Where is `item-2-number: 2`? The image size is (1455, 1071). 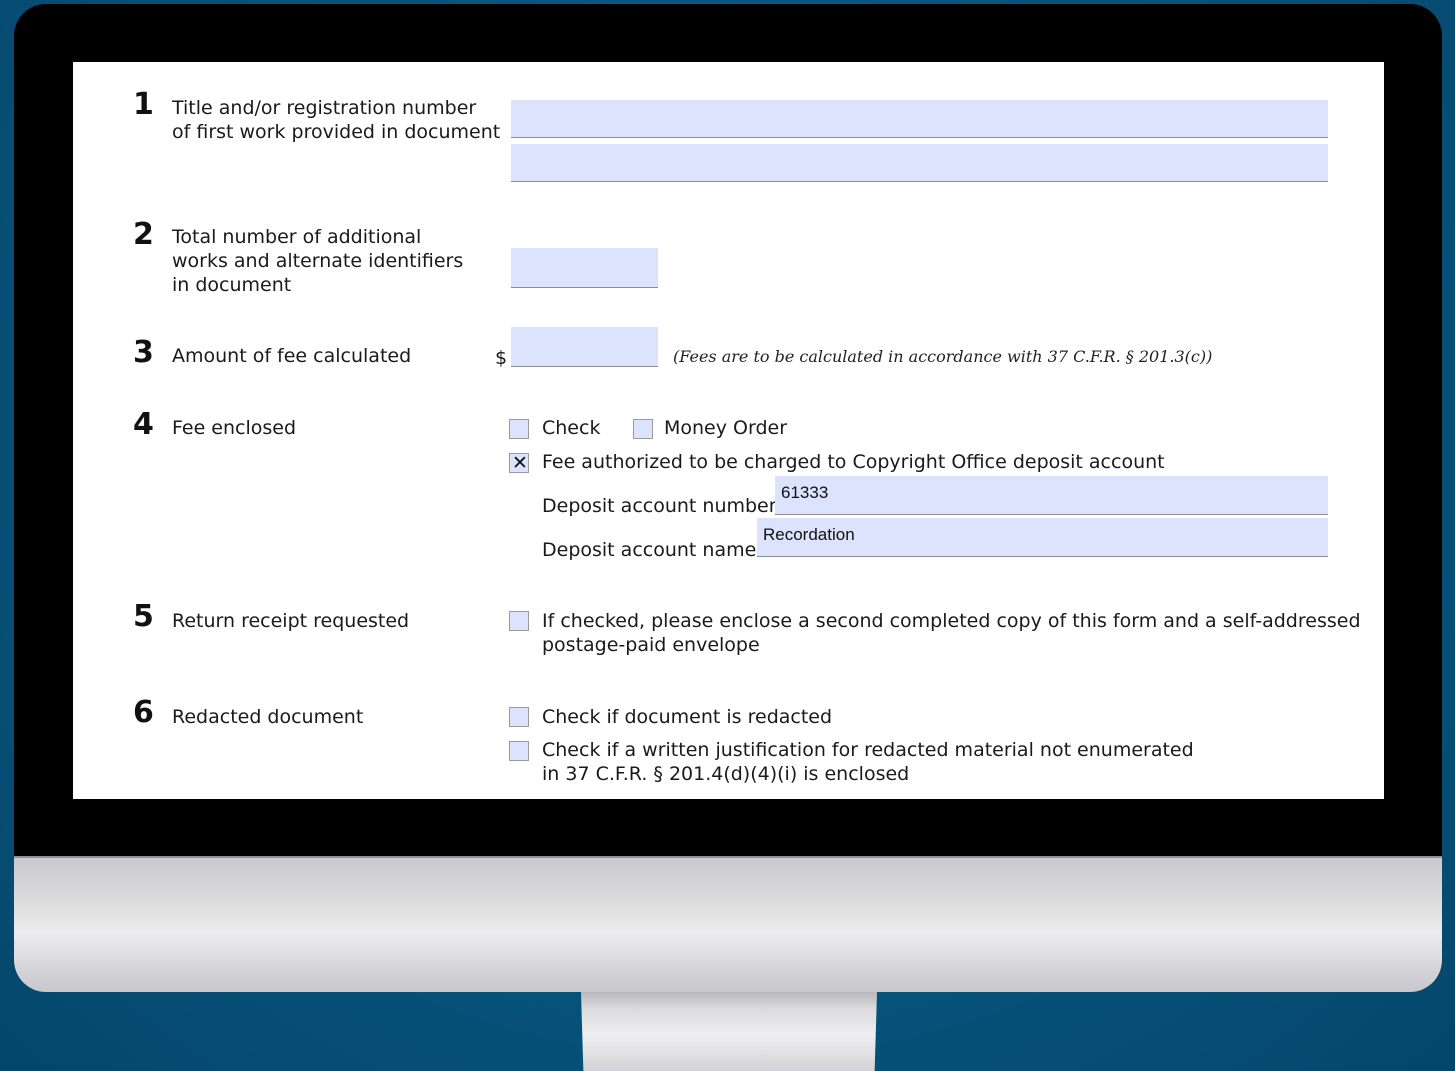
item-2-number: 2 is located at coordinates (143, 234).